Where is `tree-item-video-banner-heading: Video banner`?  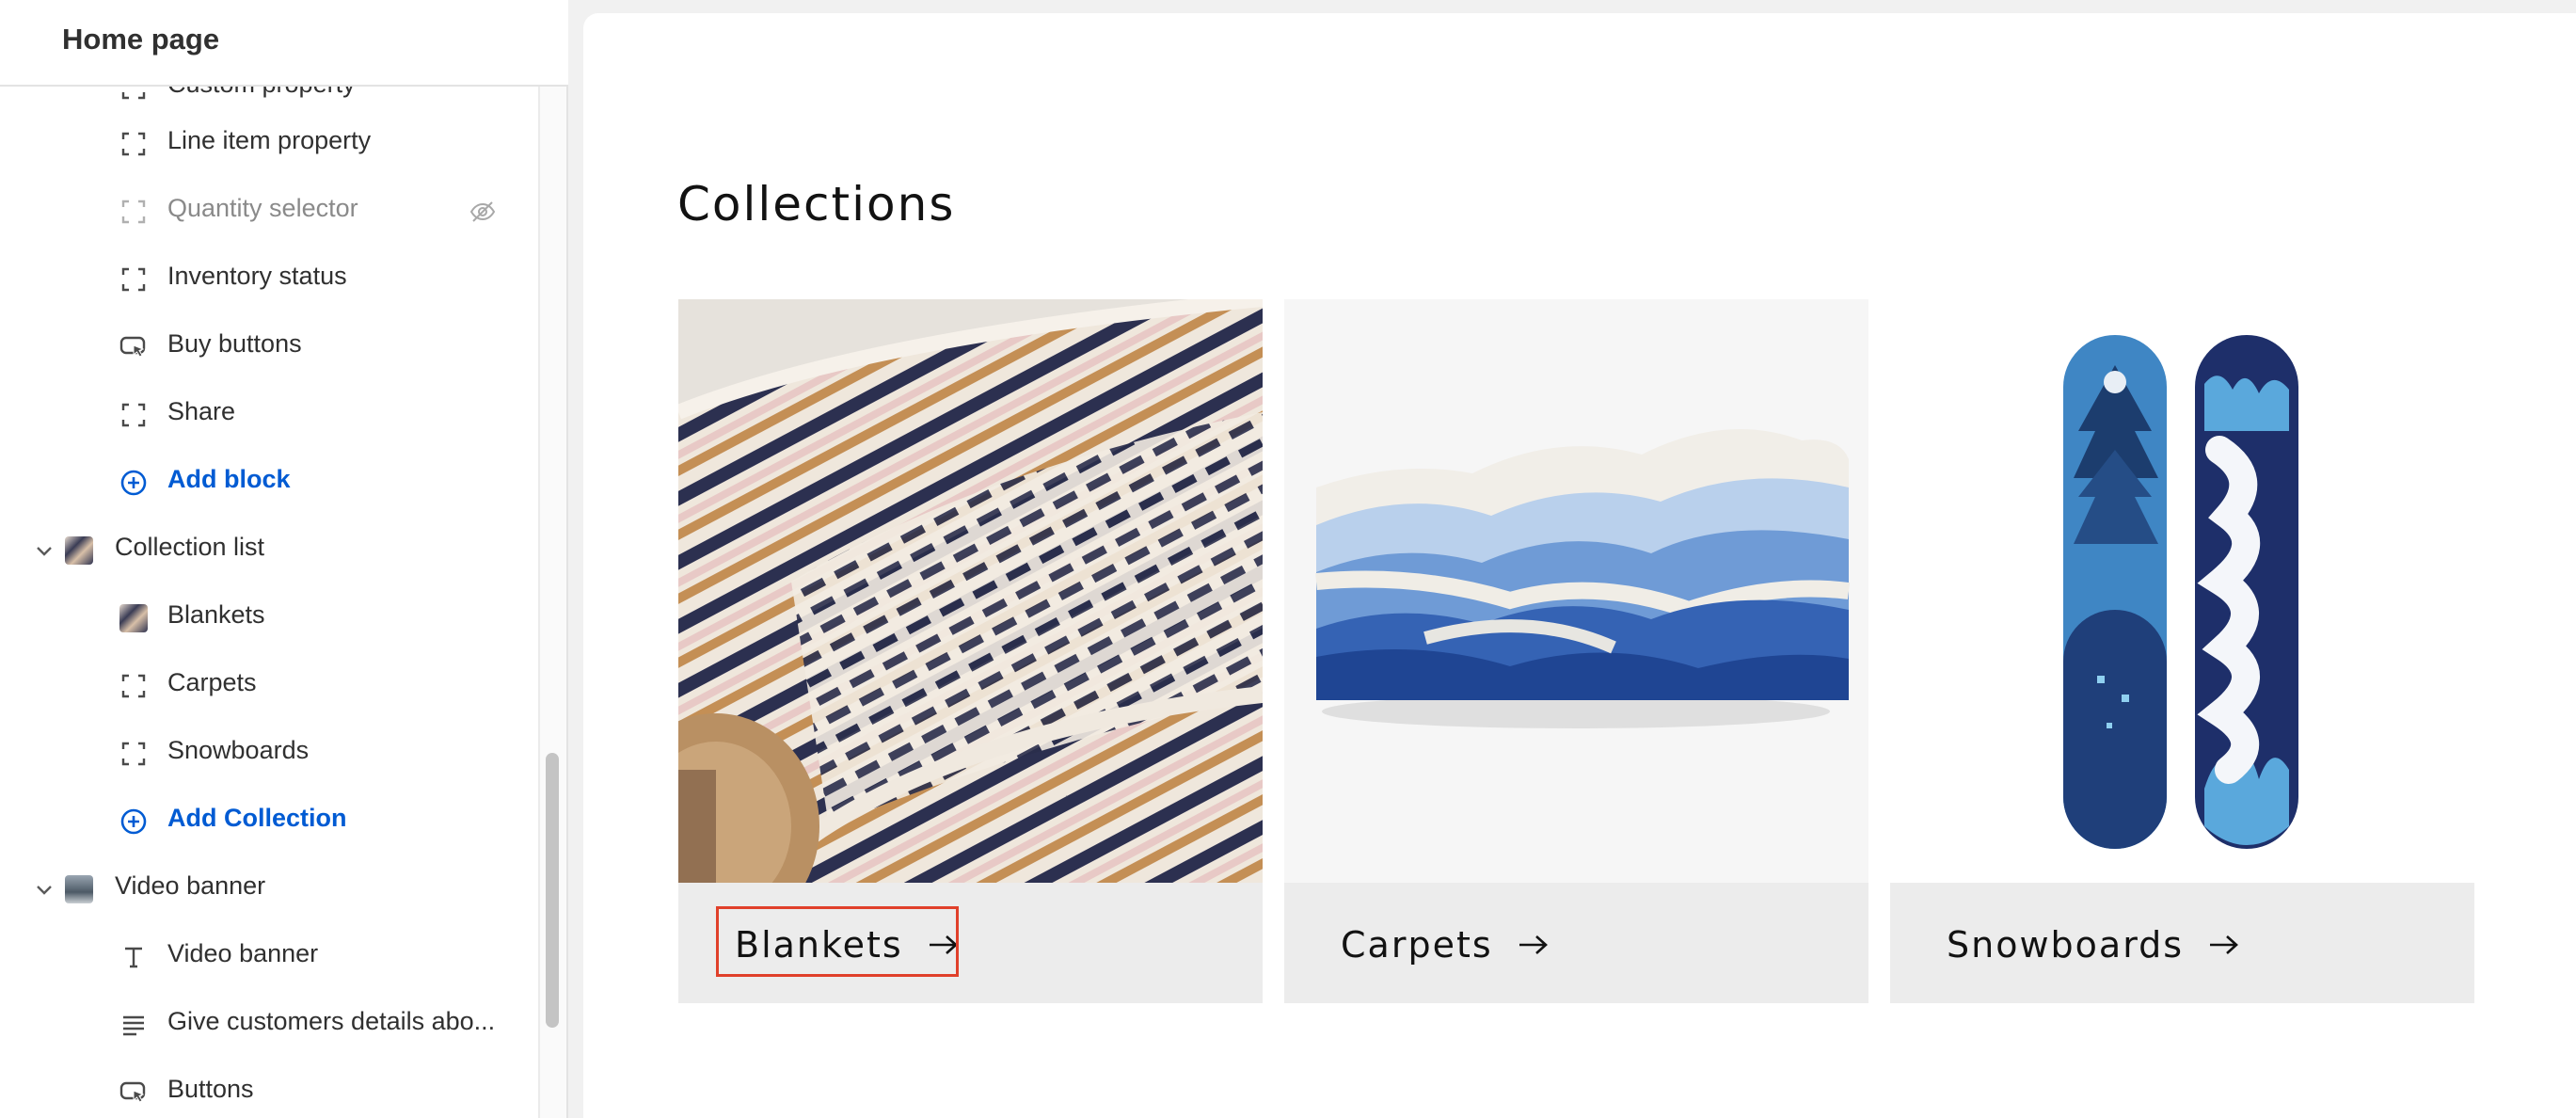
tree-item-video-banner-heading: Video banner is located at coordinates (269, 956).